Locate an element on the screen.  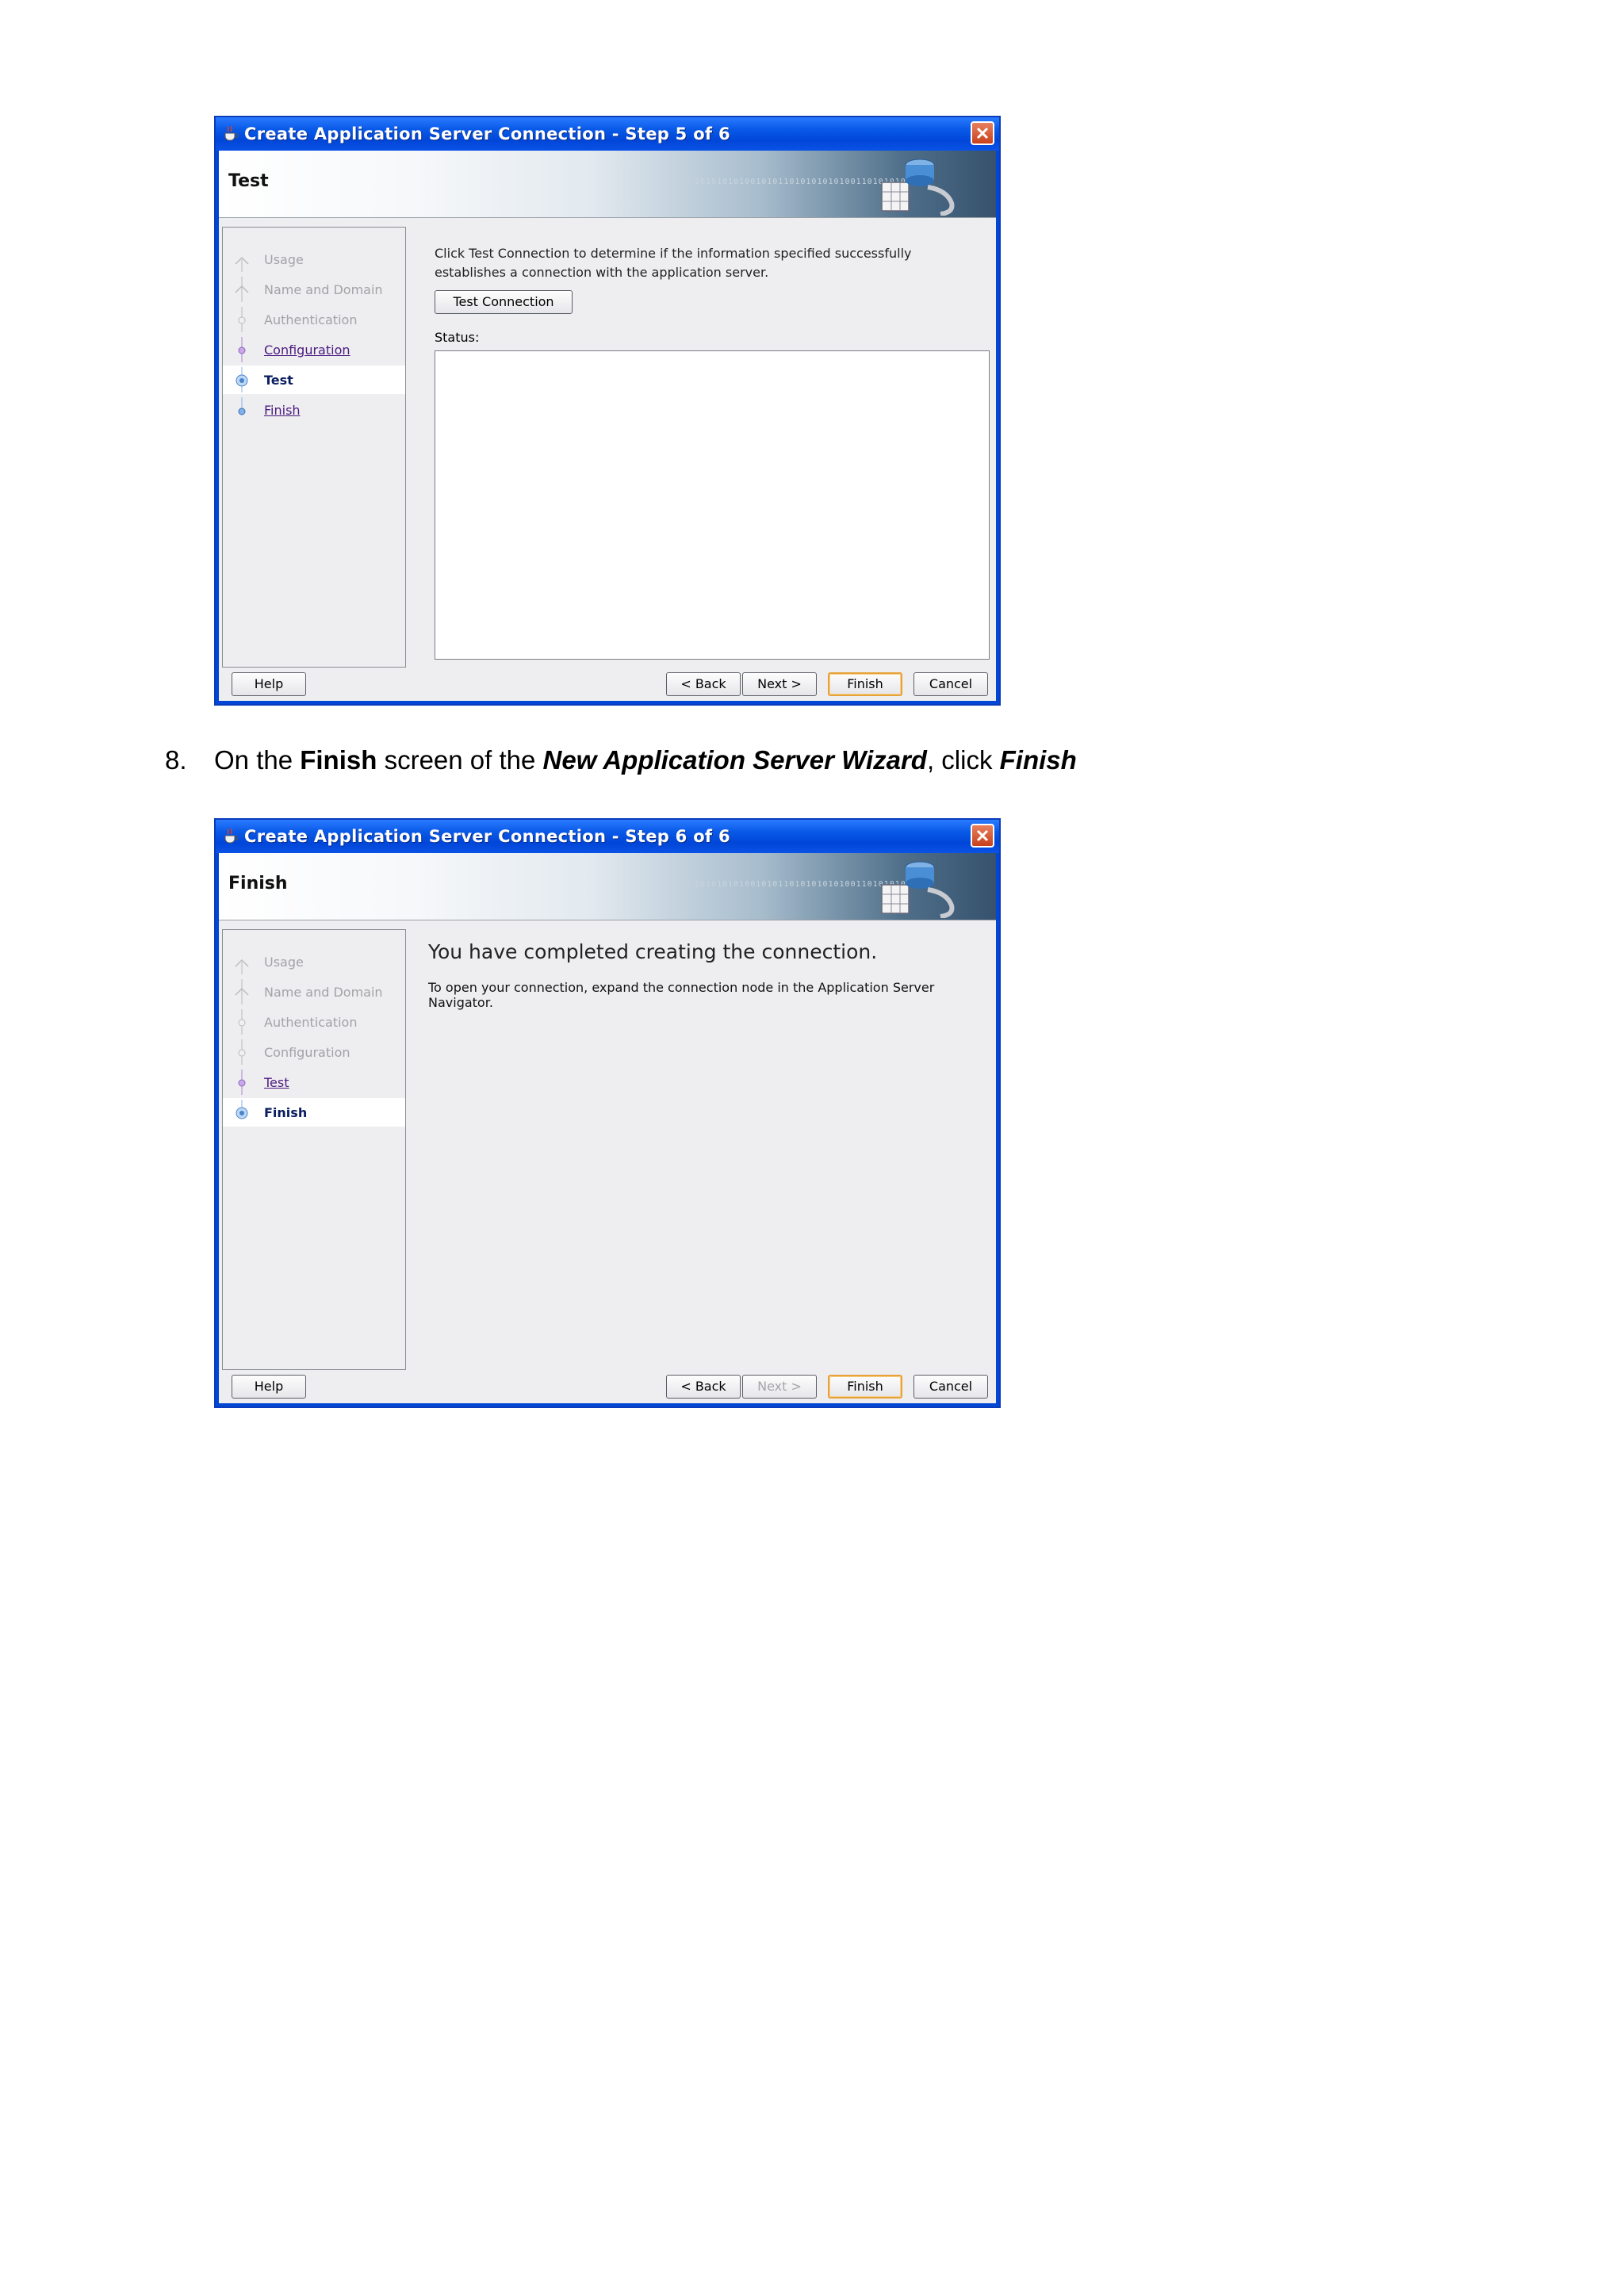
instruction-part-bold-italic: Finish is located at coordinates (1038, 760).